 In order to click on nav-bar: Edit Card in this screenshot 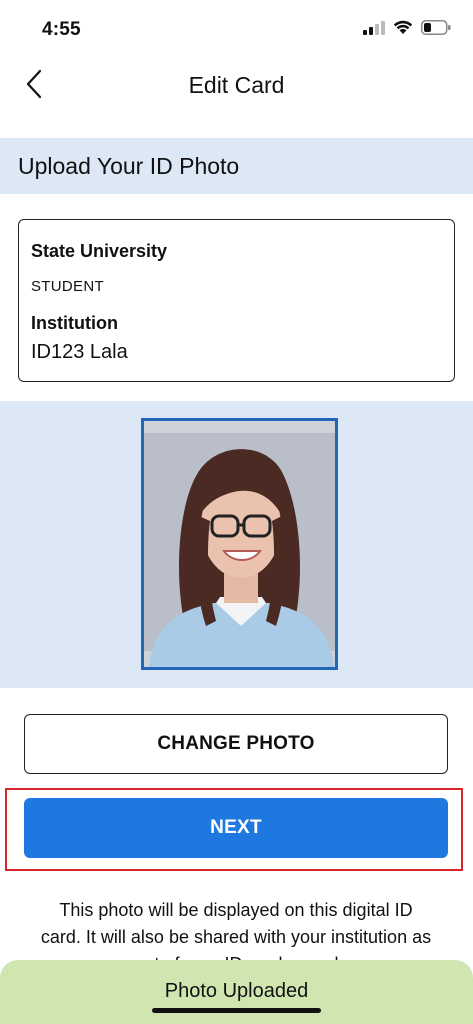, I will do `click(236, 85)`.